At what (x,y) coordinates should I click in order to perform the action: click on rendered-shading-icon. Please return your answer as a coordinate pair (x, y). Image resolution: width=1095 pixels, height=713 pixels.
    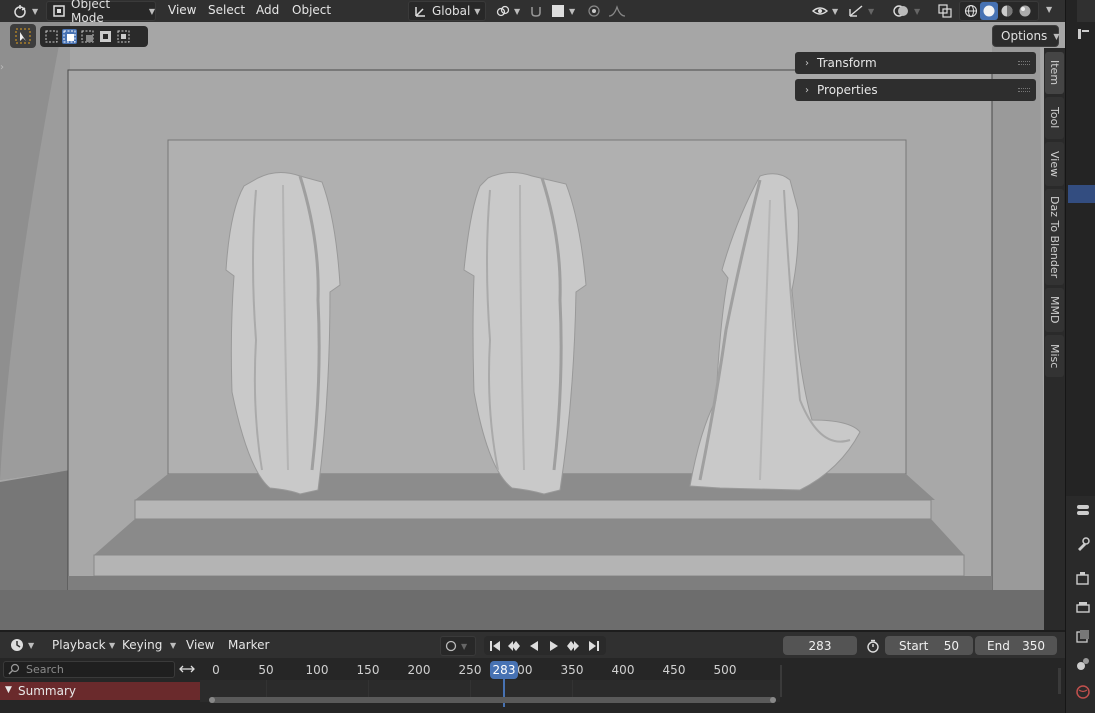
    Looking at the image, I should click on (1025, 11).